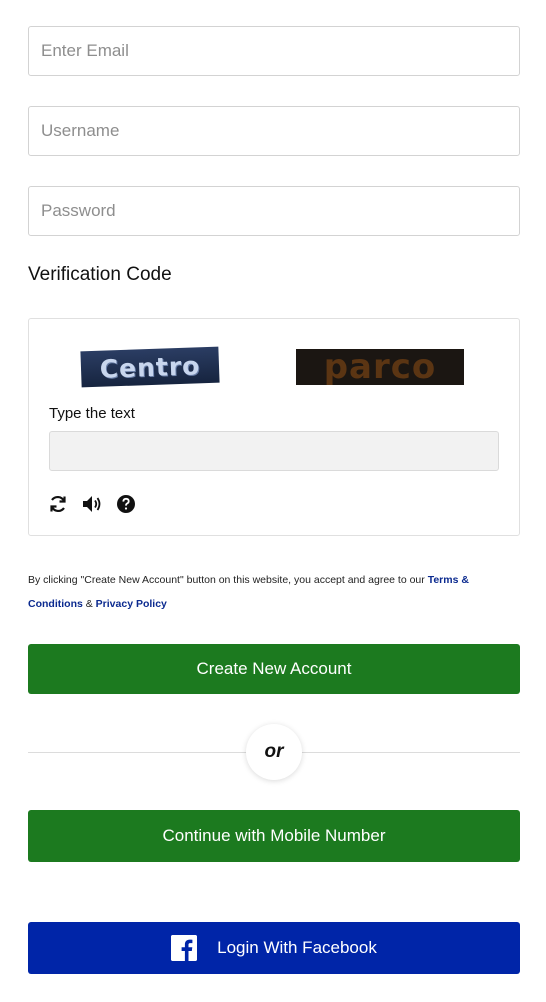 The height and width of the screenshot is (1002, 546). What do you see at coordinates (89, 604) in the screenshot?
I see `terms-ampersand: &` at bounding box center [89, 604].